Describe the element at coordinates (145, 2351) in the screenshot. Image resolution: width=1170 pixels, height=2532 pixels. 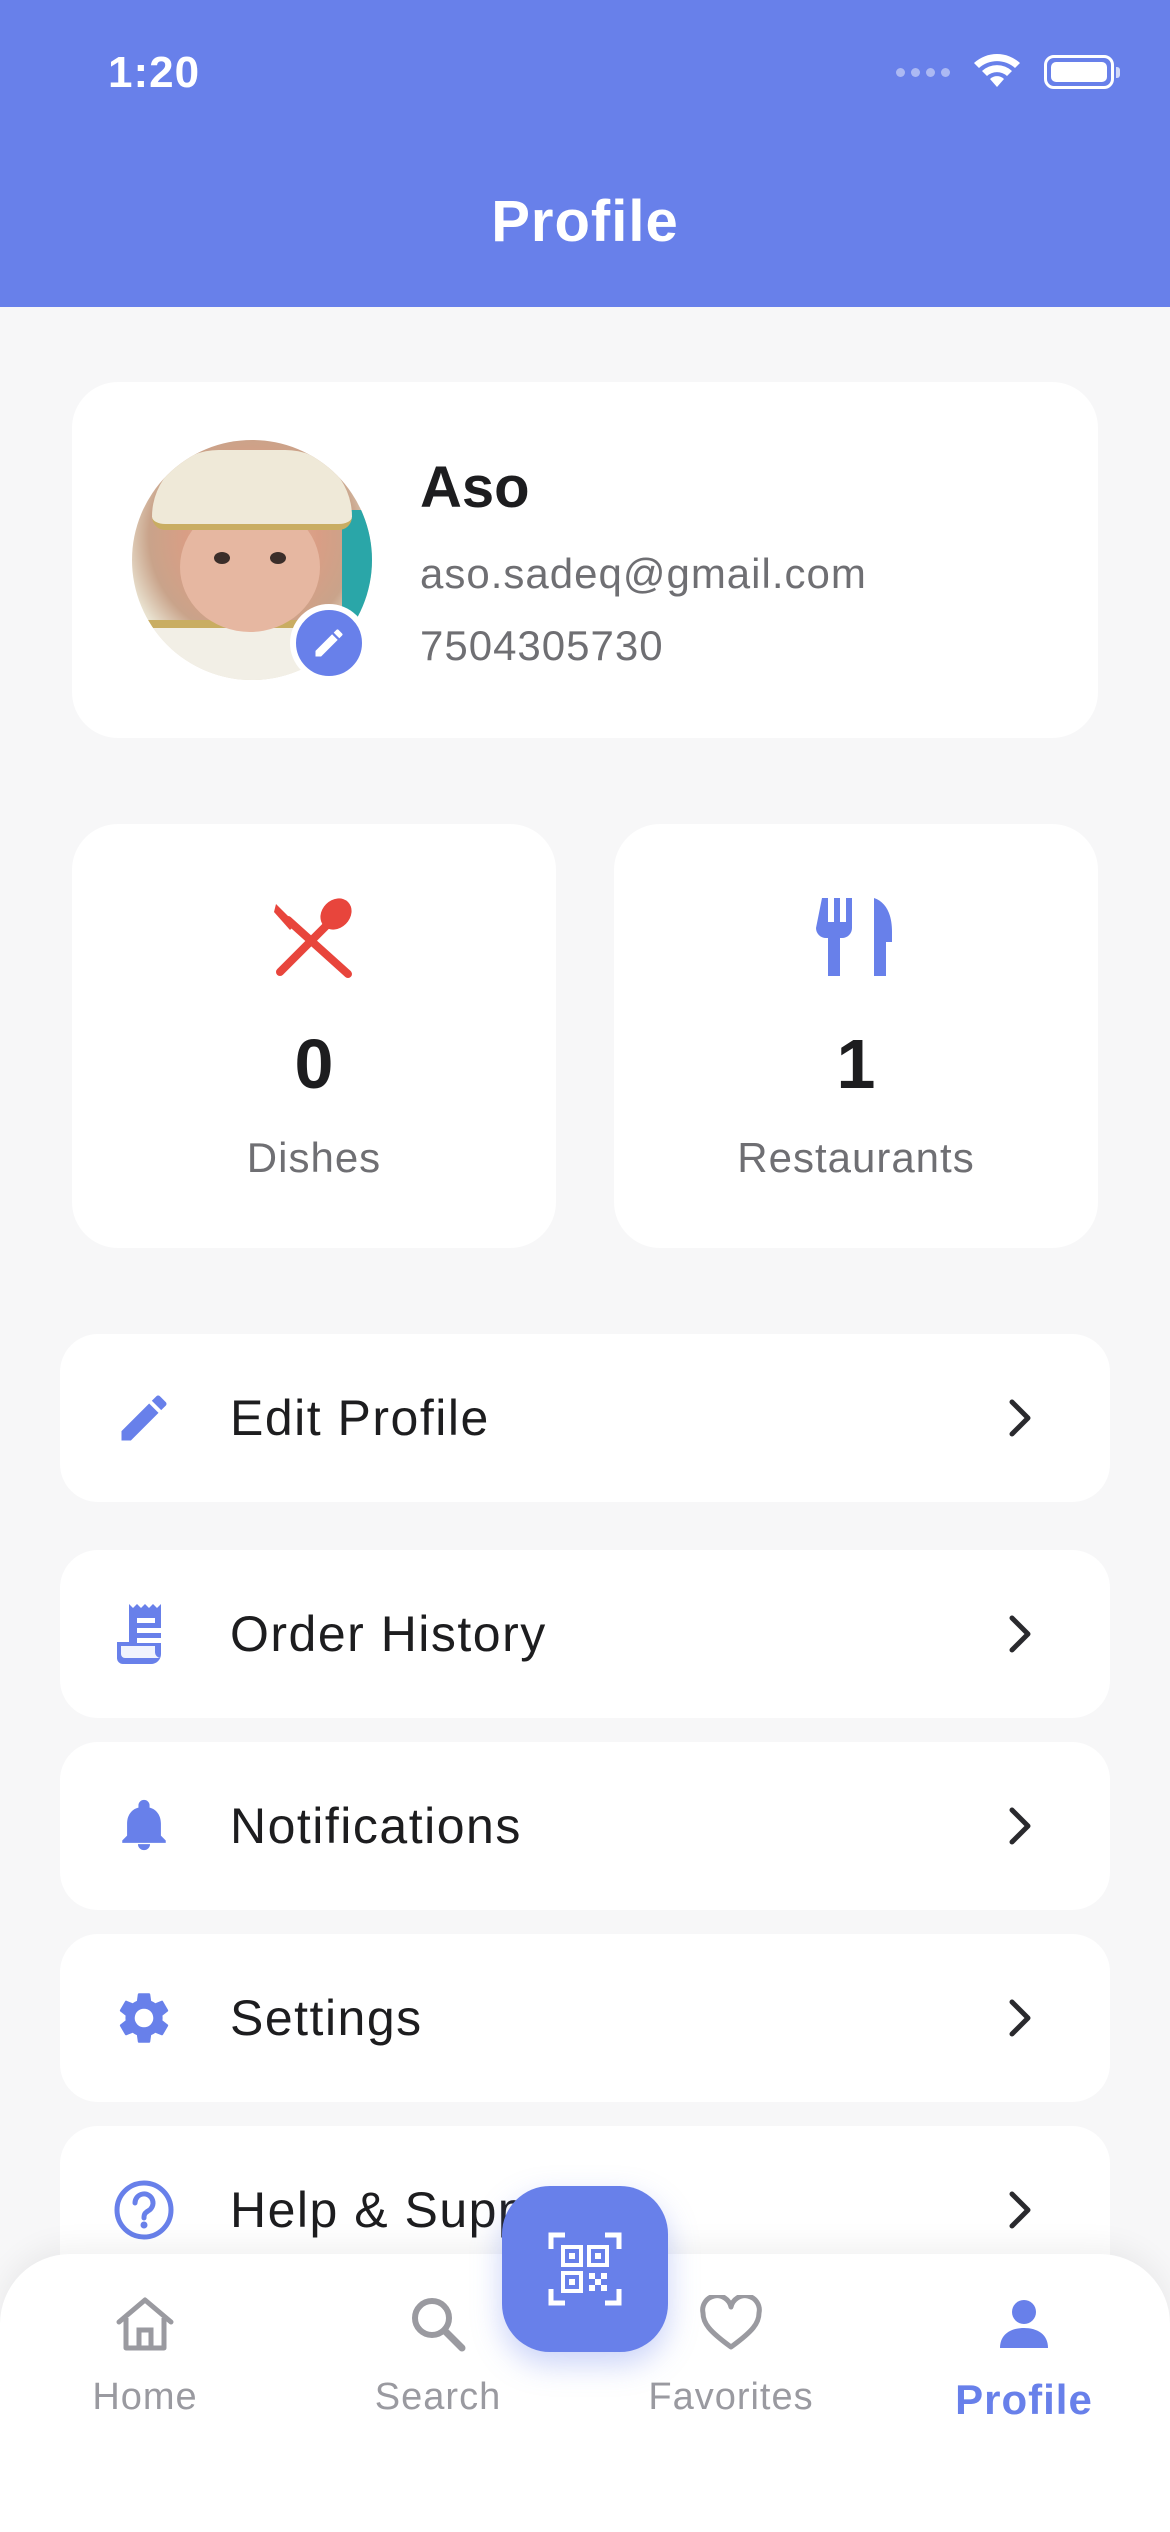
I see `nav-item-home: Home` at that location.